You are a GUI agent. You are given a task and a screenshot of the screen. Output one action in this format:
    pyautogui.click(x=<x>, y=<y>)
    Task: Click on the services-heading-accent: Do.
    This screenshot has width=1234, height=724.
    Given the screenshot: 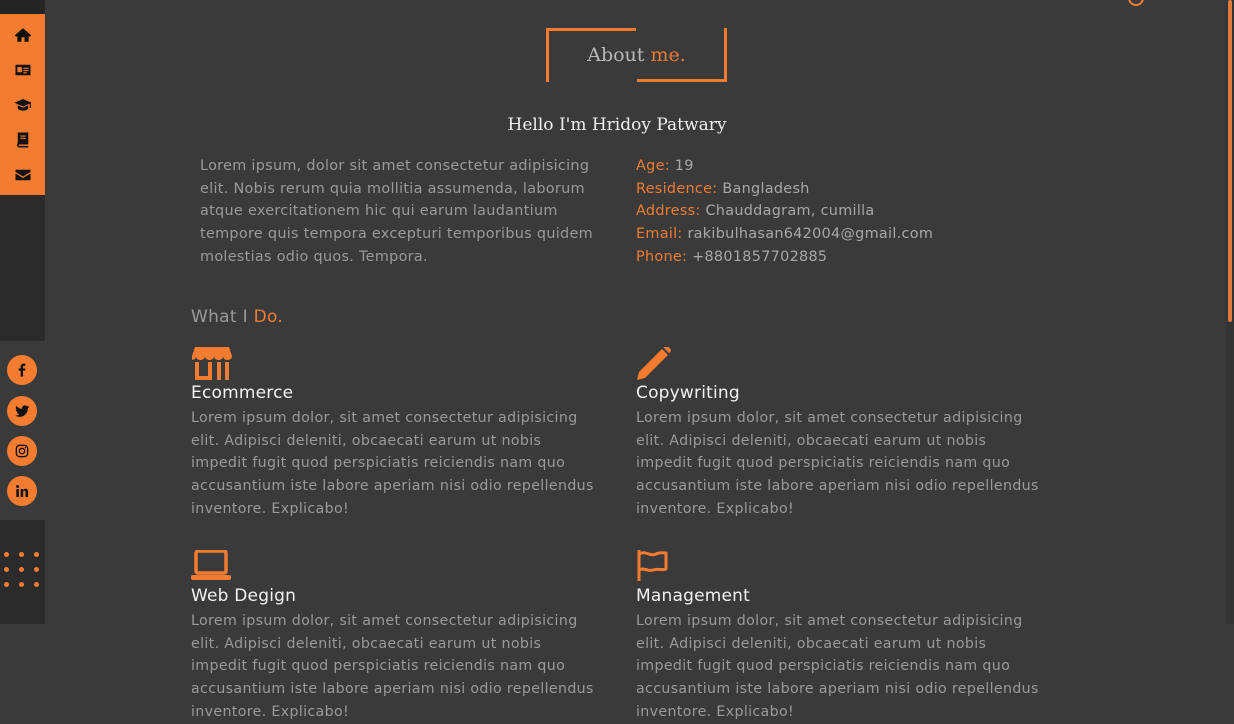 What is the action you would take?
    pyautogui.click(x=268, y=317)
    